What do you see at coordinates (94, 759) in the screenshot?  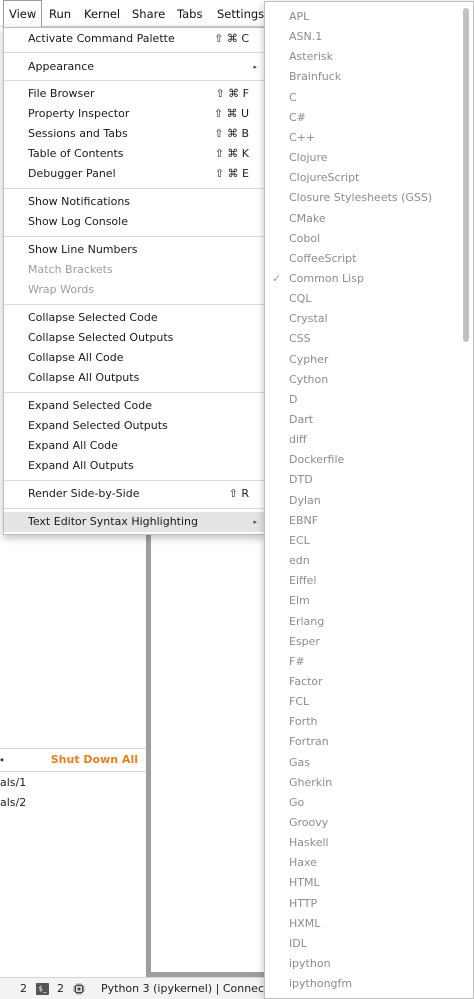 I see `shutdown-all-button: Shut Down All` at bounding box center [94, 759].